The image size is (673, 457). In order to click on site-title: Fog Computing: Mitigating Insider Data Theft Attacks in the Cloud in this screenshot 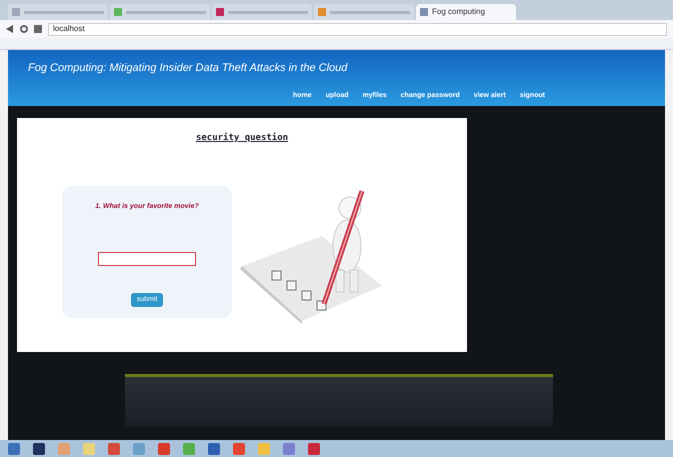, I will do `click(188, 68)`.